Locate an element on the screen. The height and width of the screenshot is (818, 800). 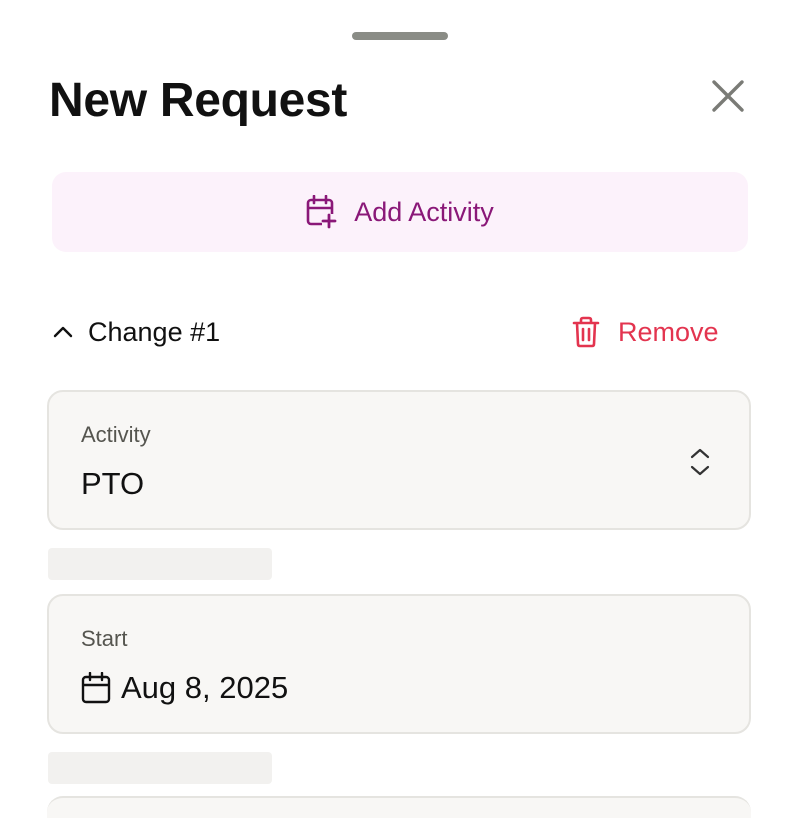
change-title: Change #1 is located at coordinates (154, 331).